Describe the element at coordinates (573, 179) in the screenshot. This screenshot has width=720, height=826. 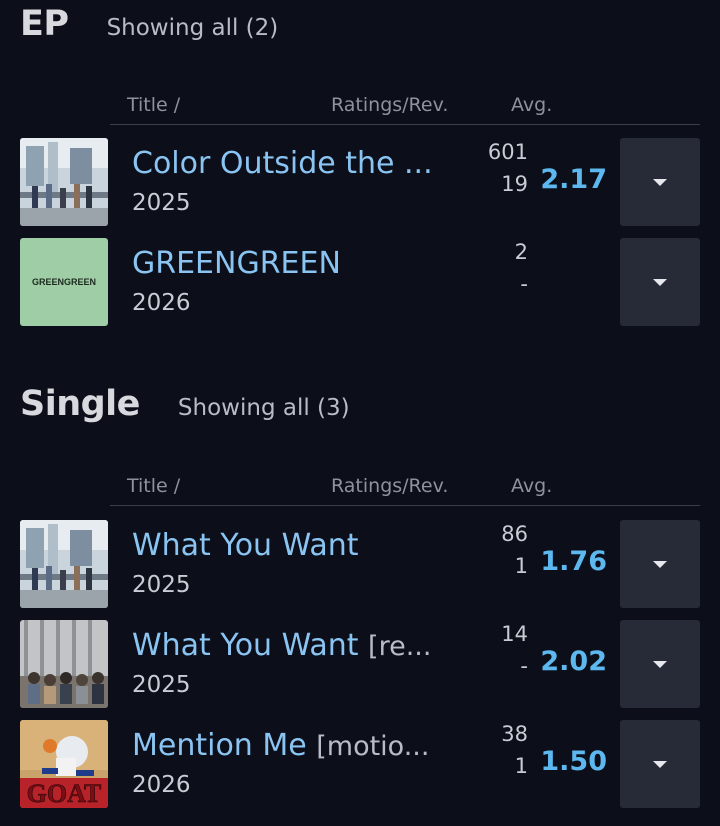
I see `average-rating: 2.17` at that location.